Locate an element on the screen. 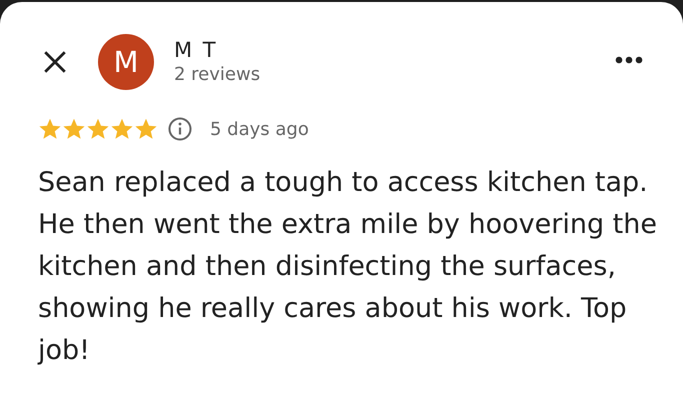 This screenshot has height=412, width=683. reviewer-name: M T is located at coordinates (196, 50).